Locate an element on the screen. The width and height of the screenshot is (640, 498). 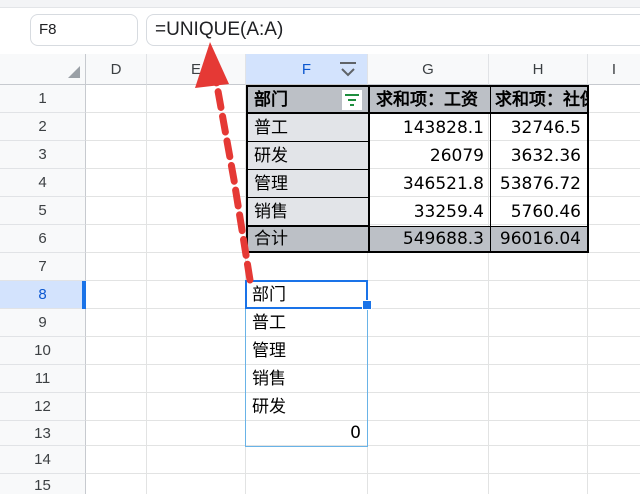
row-header-5: 5 is located at coordinates (43, 211).